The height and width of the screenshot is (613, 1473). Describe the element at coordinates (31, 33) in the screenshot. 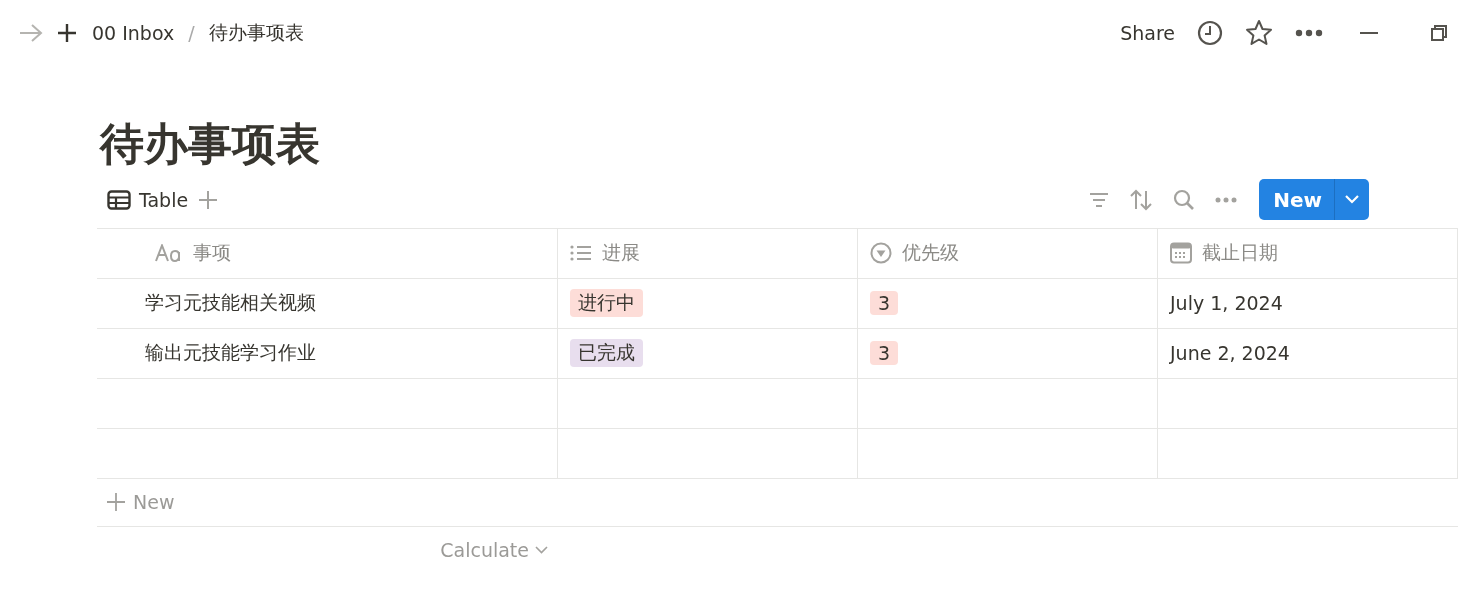

I see `forward-arrow-icon` at that location.